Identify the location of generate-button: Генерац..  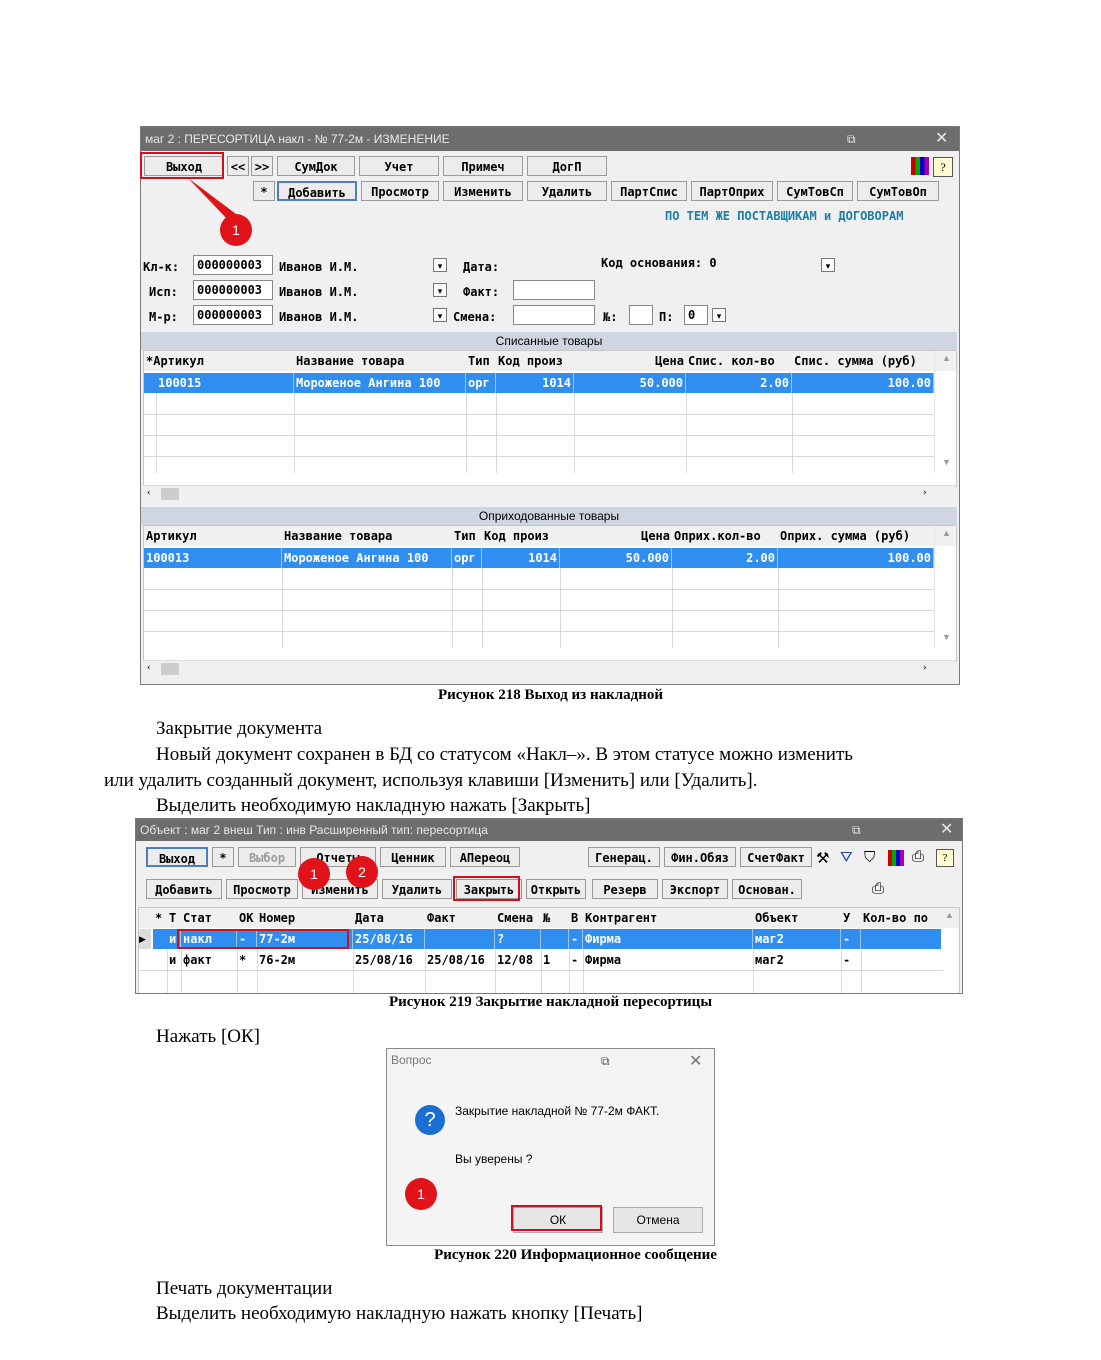
(624, 857).